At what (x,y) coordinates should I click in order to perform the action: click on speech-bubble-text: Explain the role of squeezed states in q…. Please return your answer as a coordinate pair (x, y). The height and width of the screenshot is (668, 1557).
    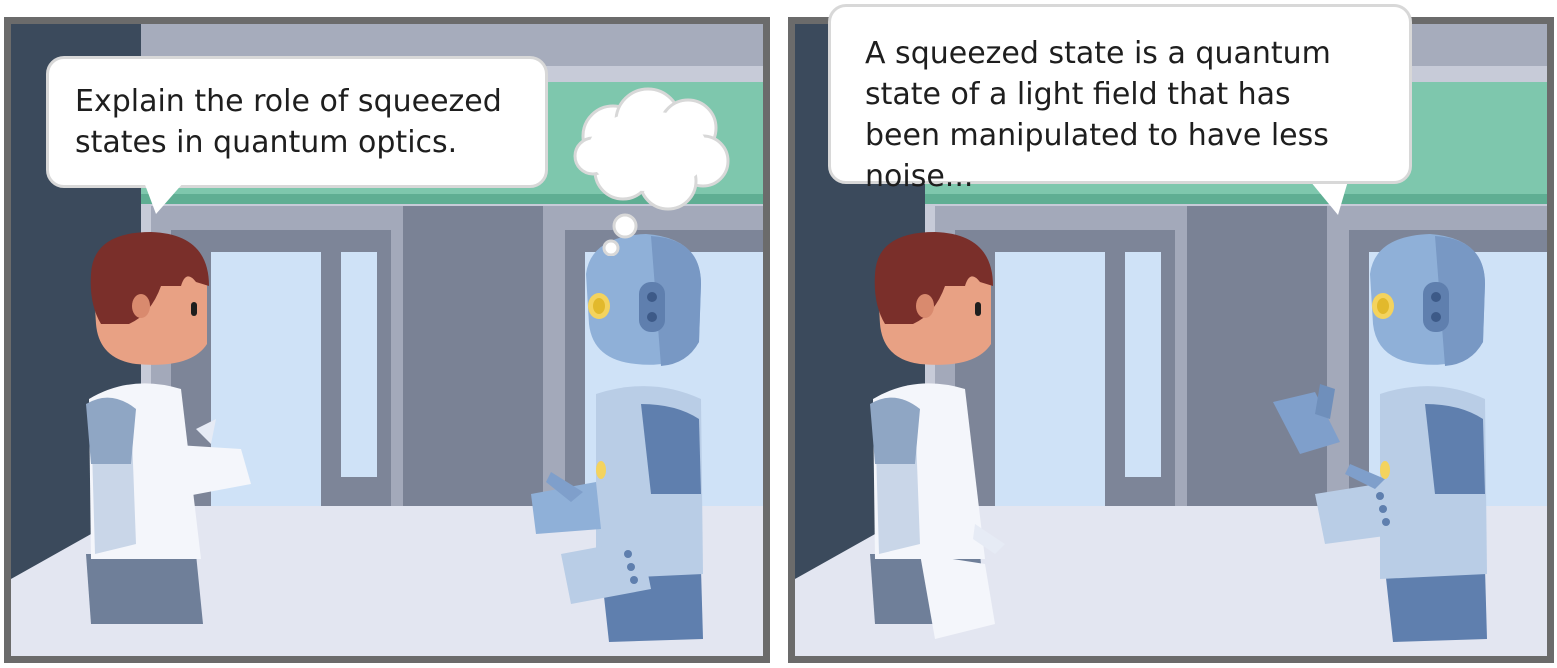
    Looking at the image, I should click on (288, 122).